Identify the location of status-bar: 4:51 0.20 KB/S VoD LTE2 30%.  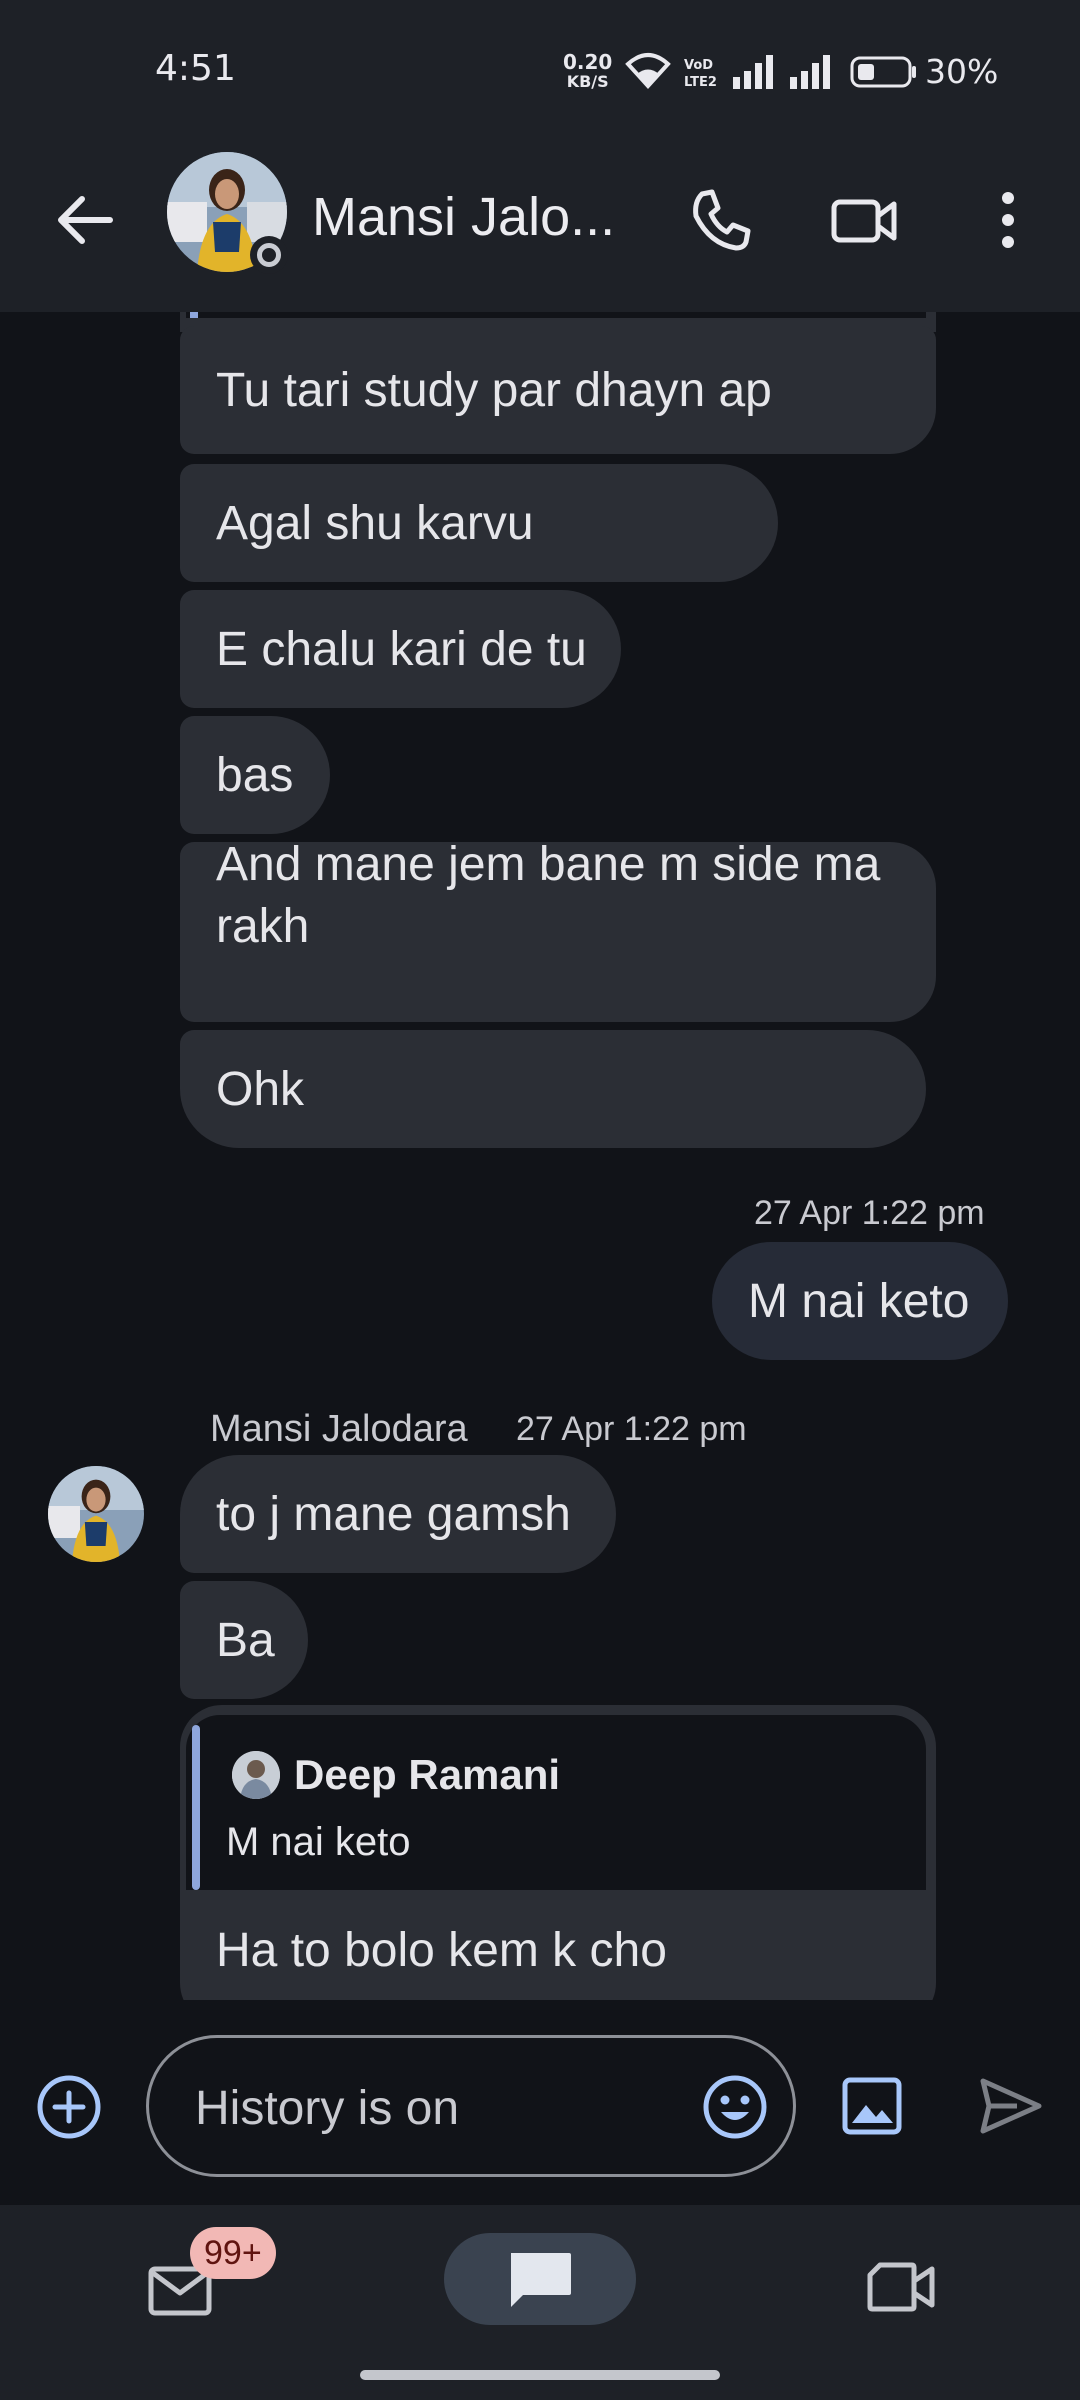
(540, 70).